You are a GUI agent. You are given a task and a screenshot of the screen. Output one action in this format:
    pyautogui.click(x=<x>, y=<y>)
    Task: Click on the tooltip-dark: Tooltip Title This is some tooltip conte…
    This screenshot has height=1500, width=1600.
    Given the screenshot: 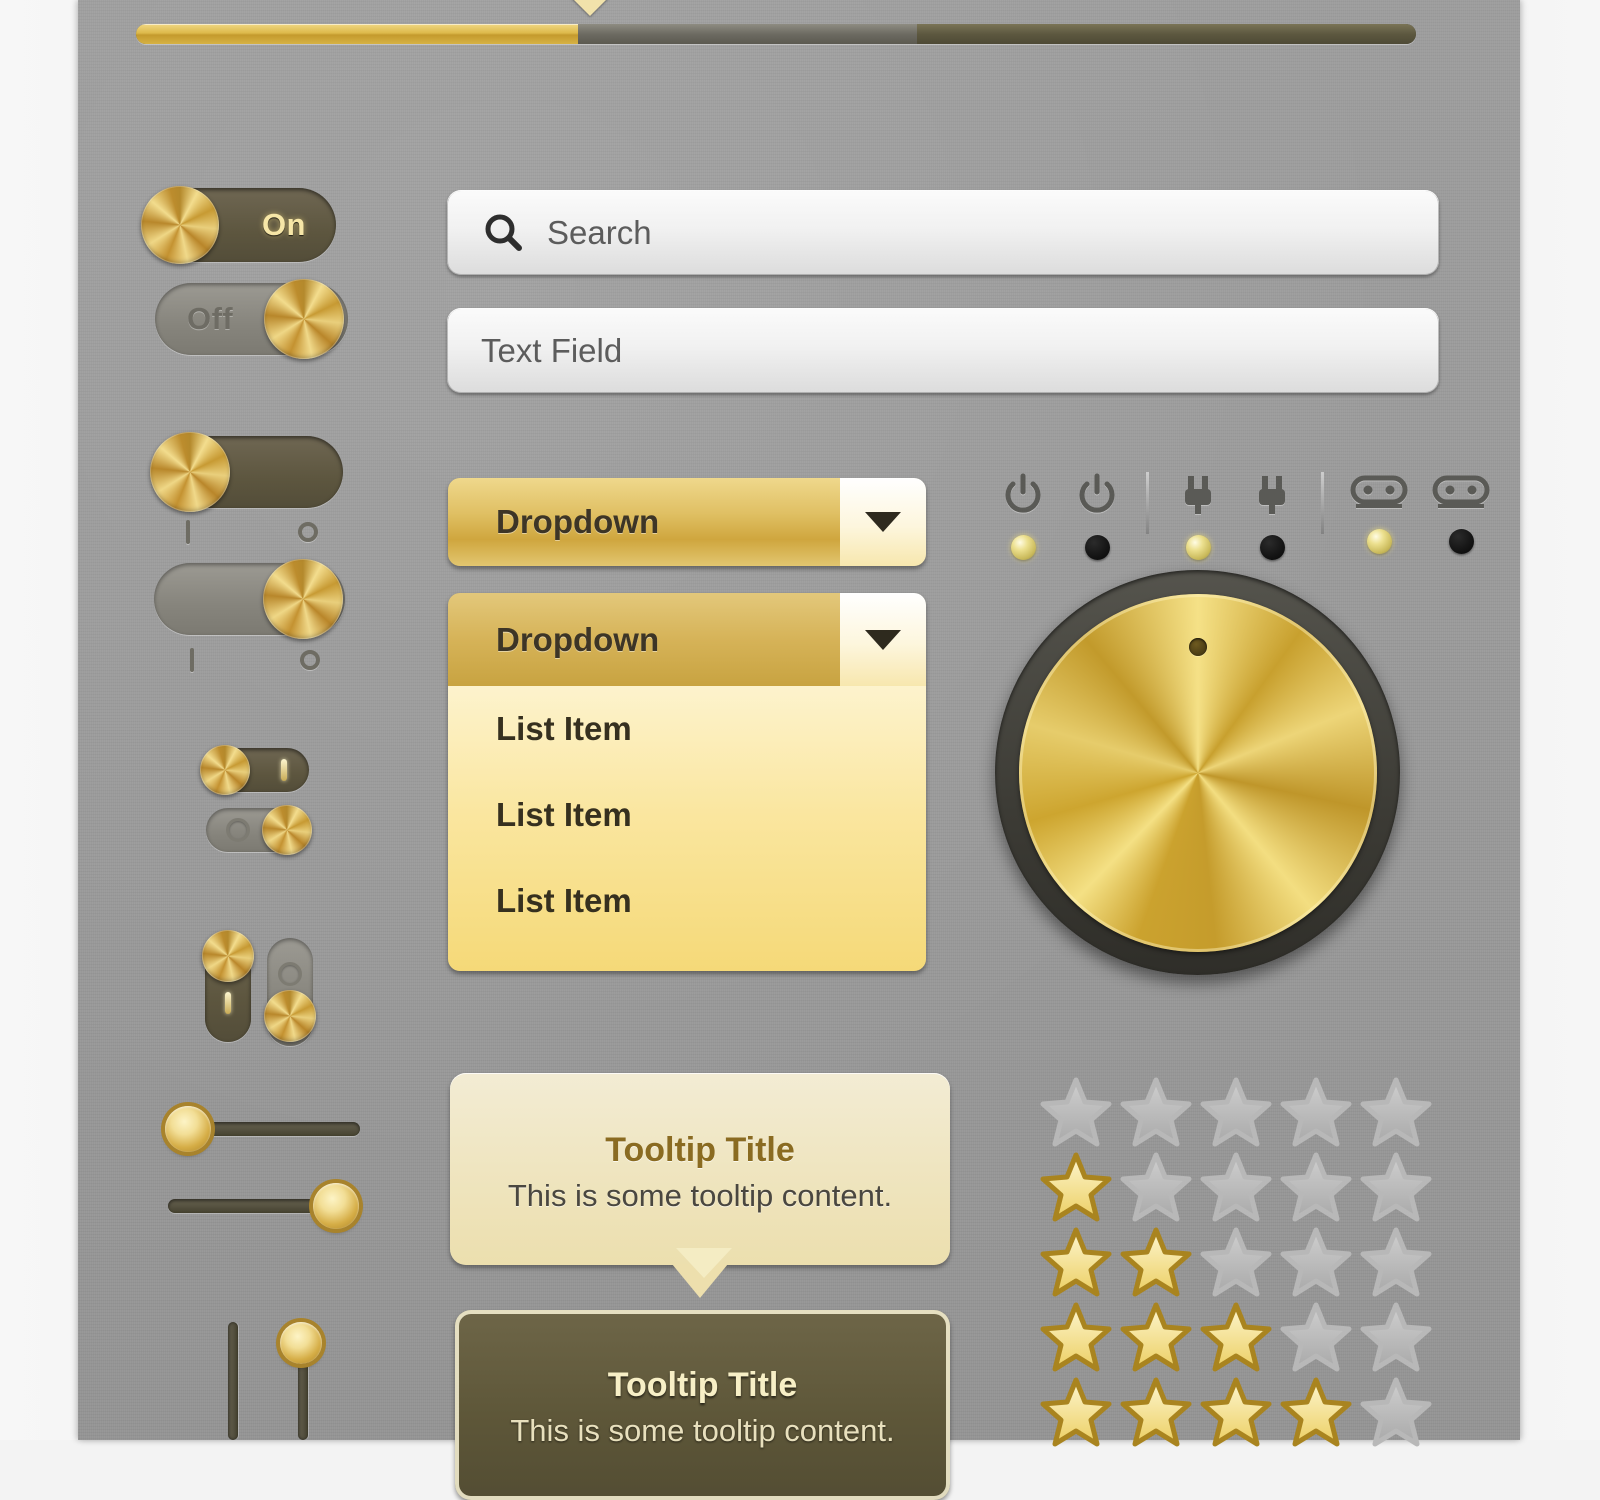 What is the action you would take?
    pyautogui.click(x=702, y=1405)
    